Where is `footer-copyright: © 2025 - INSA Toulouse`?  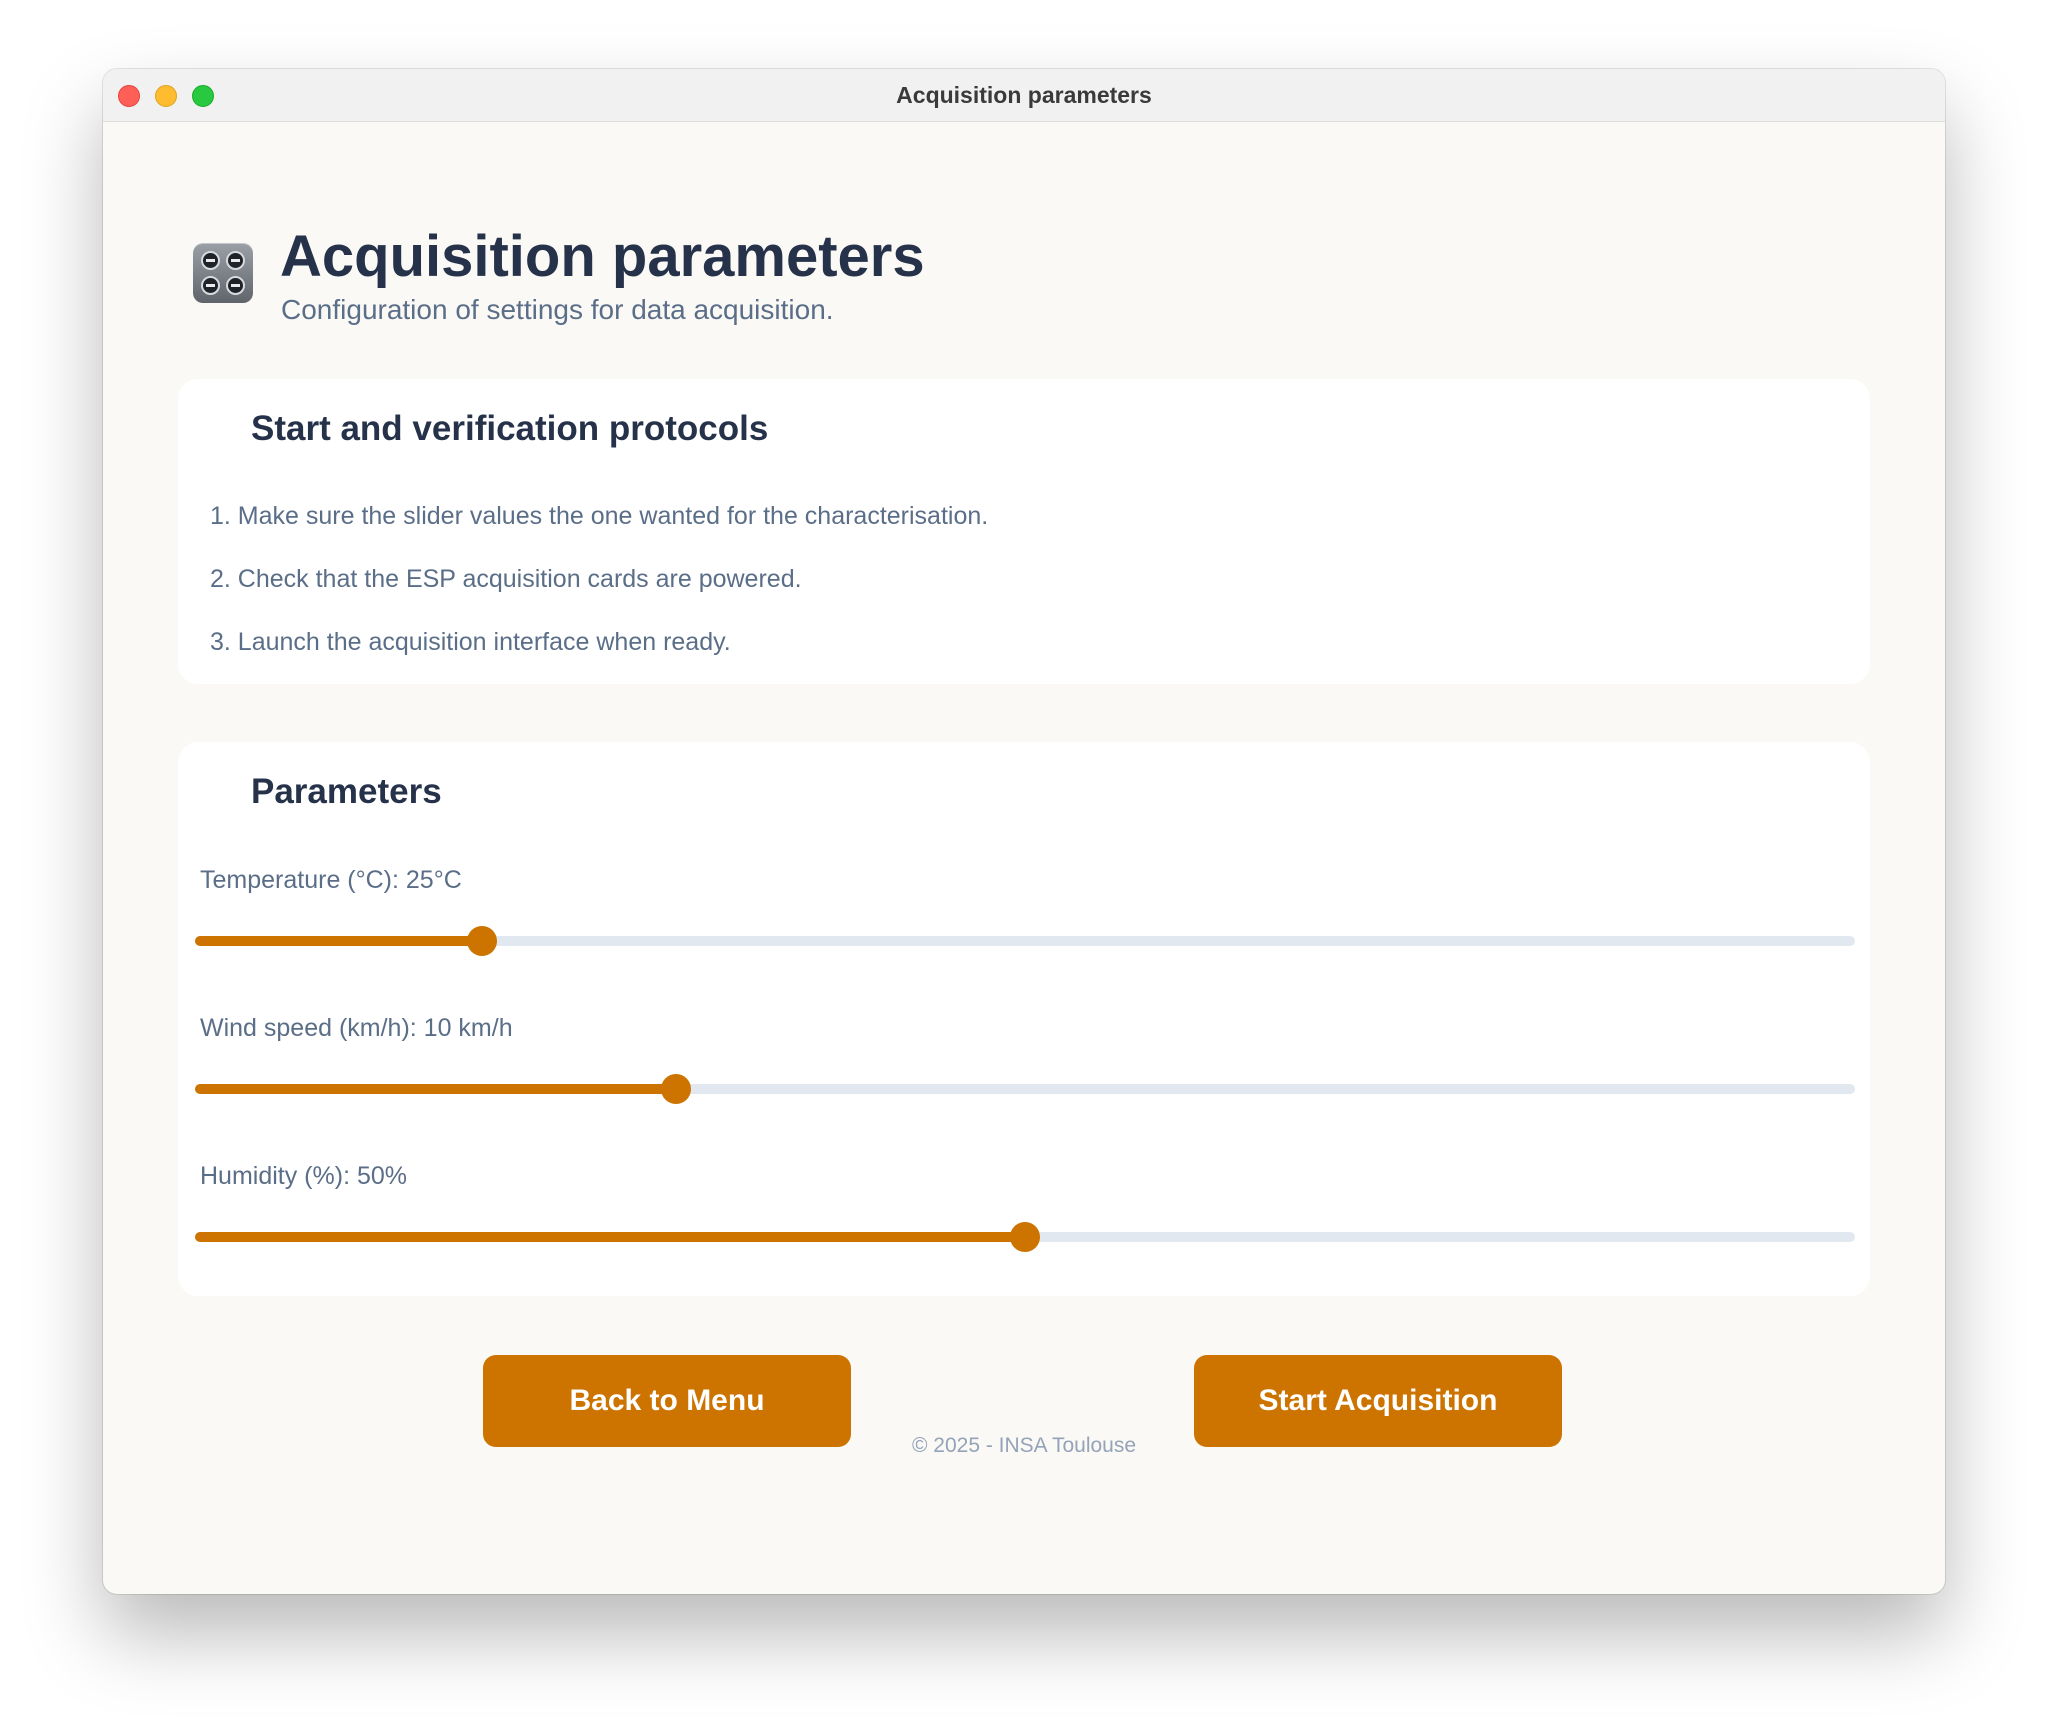 footer-copyright: © 2025 - INSA Toulouse is located at coordinates (1024, 1445).